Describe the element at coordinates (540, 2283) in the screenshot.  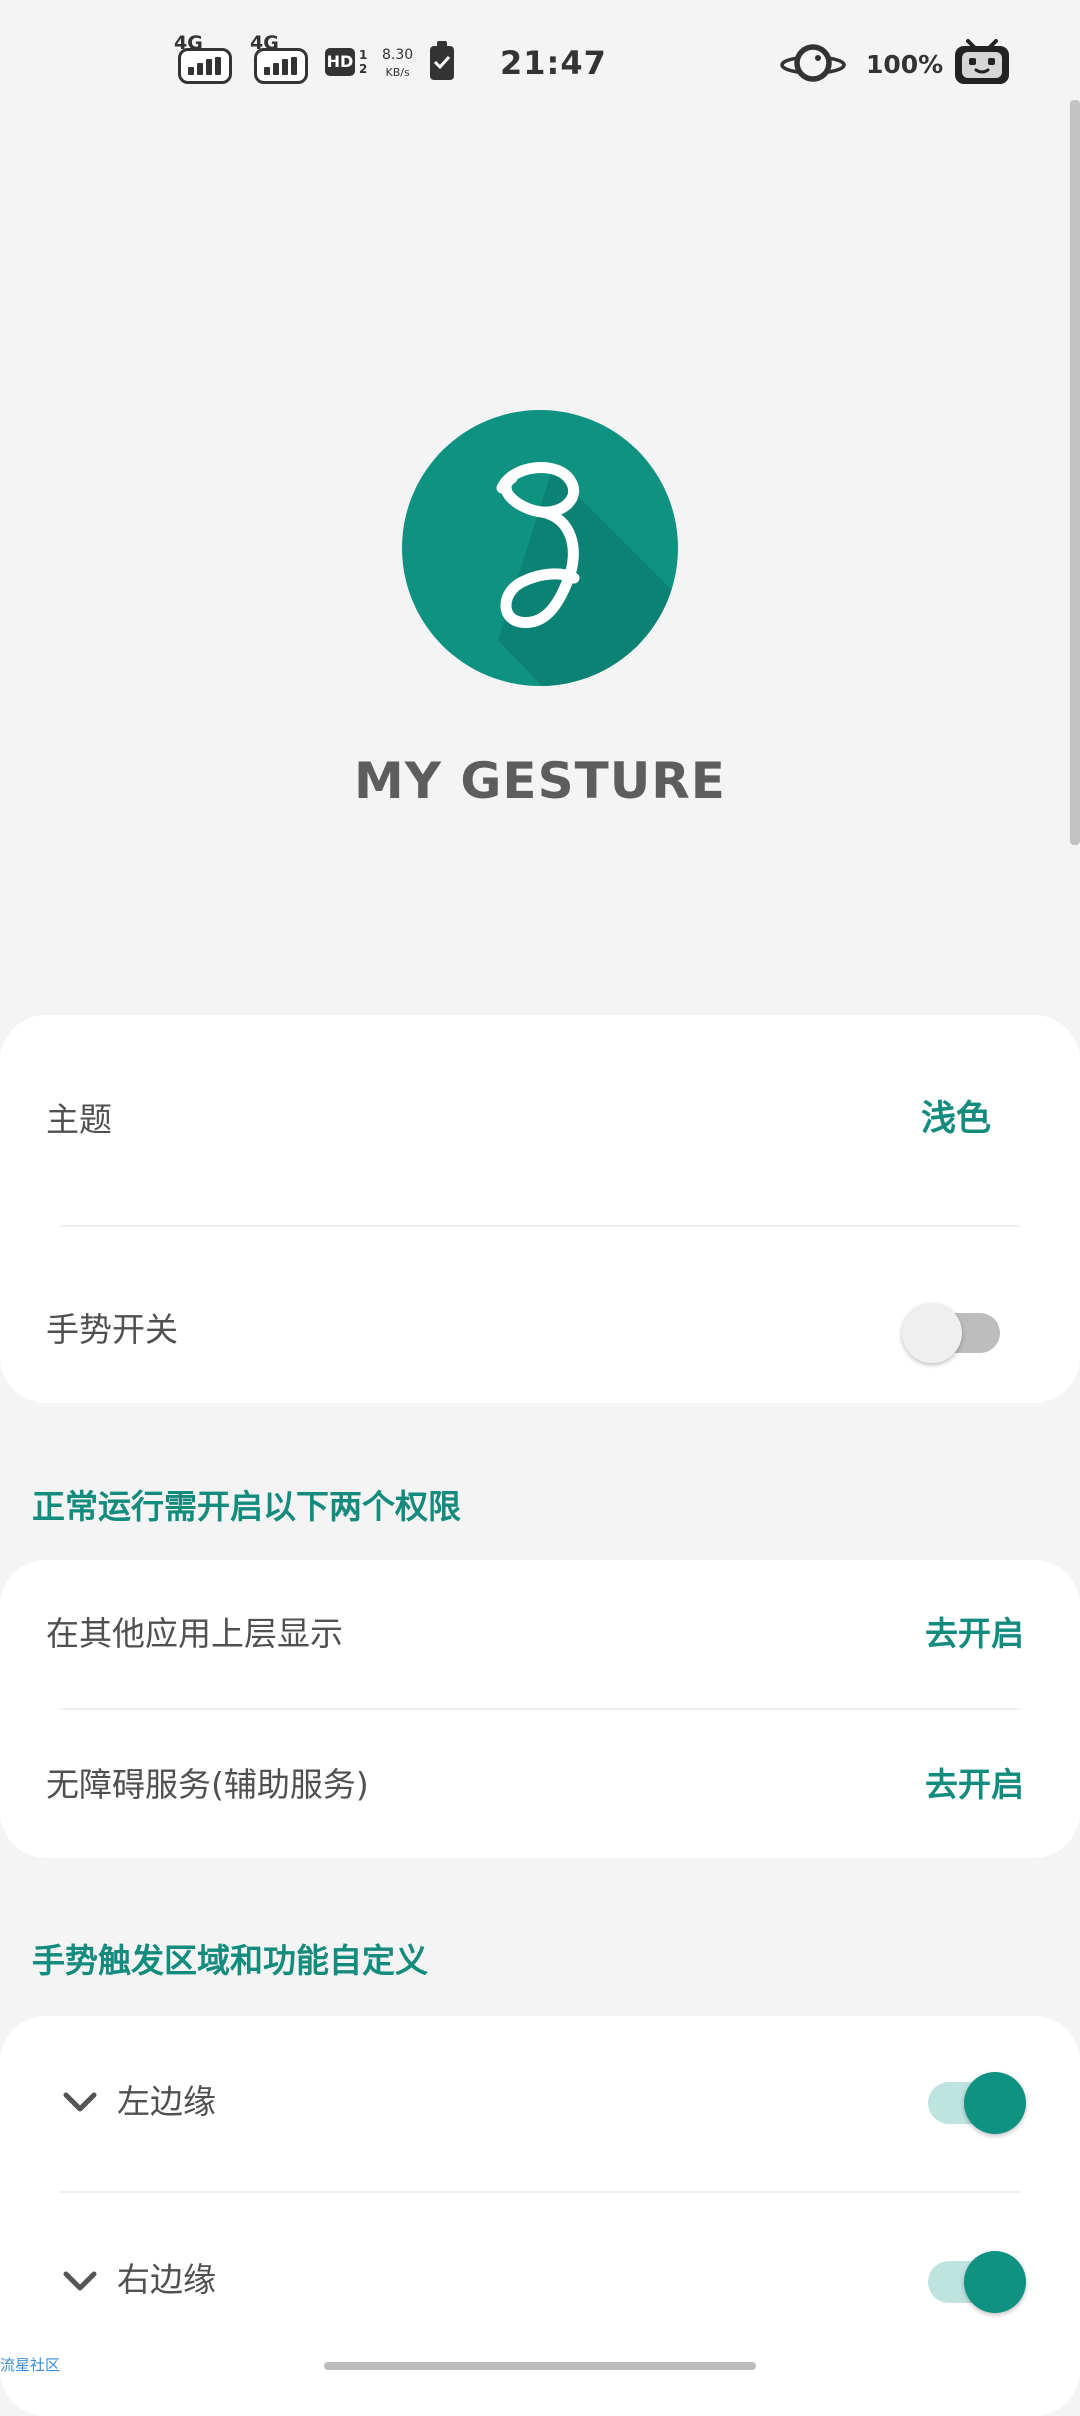
I see `right-edge-row: 右边缘` at that location.